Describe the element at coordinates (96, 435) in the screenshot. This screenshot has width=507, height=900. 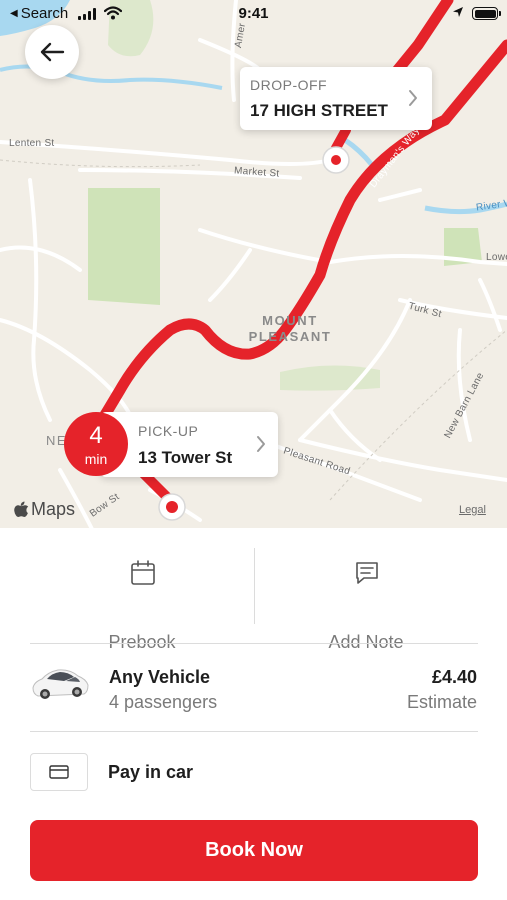
I see `eta-value: 4` at that location.